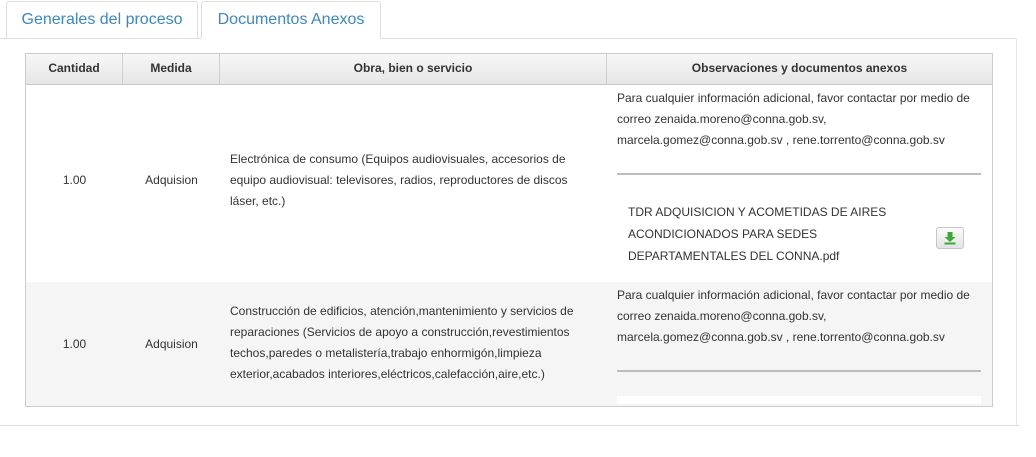  What do you see at coordinates (510, 425) in the screenshot?
I see `footer-rule` at bounding box center [510, 425].